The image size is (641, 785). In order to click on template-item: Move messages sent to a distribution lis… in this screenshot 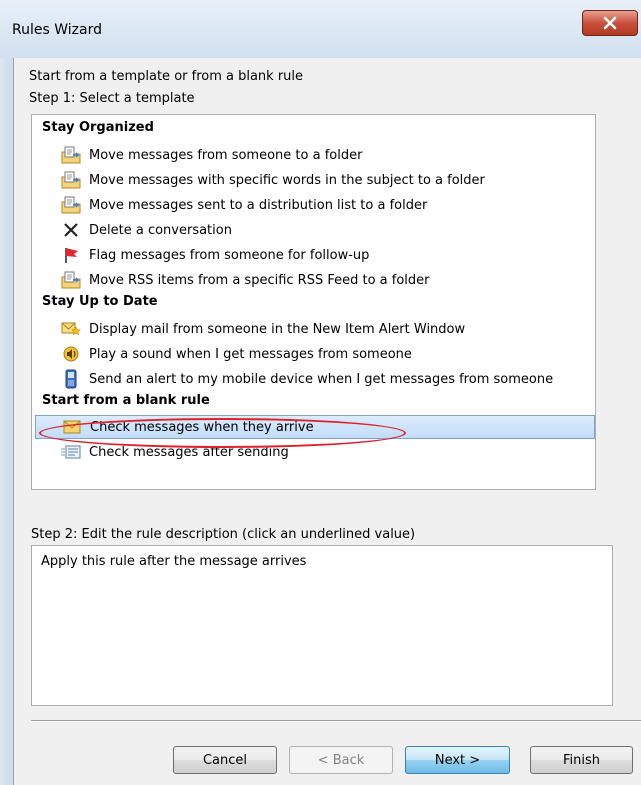, I will do `click(325, 205)`.